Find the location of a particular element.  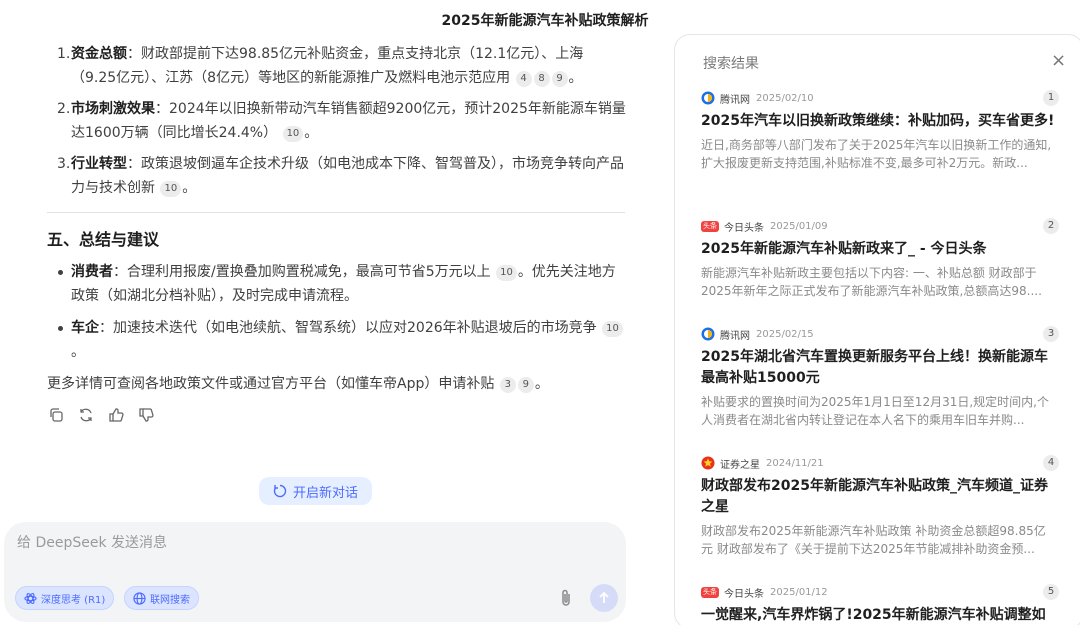

result-meta: 腾讯网 2025/02/10 1 is located at coordinates (880, 98).